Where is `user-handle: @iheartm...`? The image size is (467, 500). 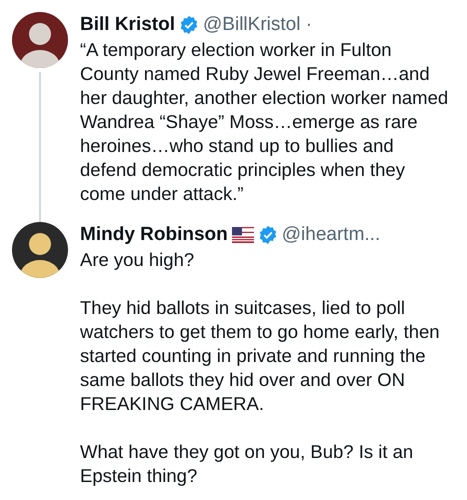 user-handle: @iheartm... is located at coordinates (331, 235).